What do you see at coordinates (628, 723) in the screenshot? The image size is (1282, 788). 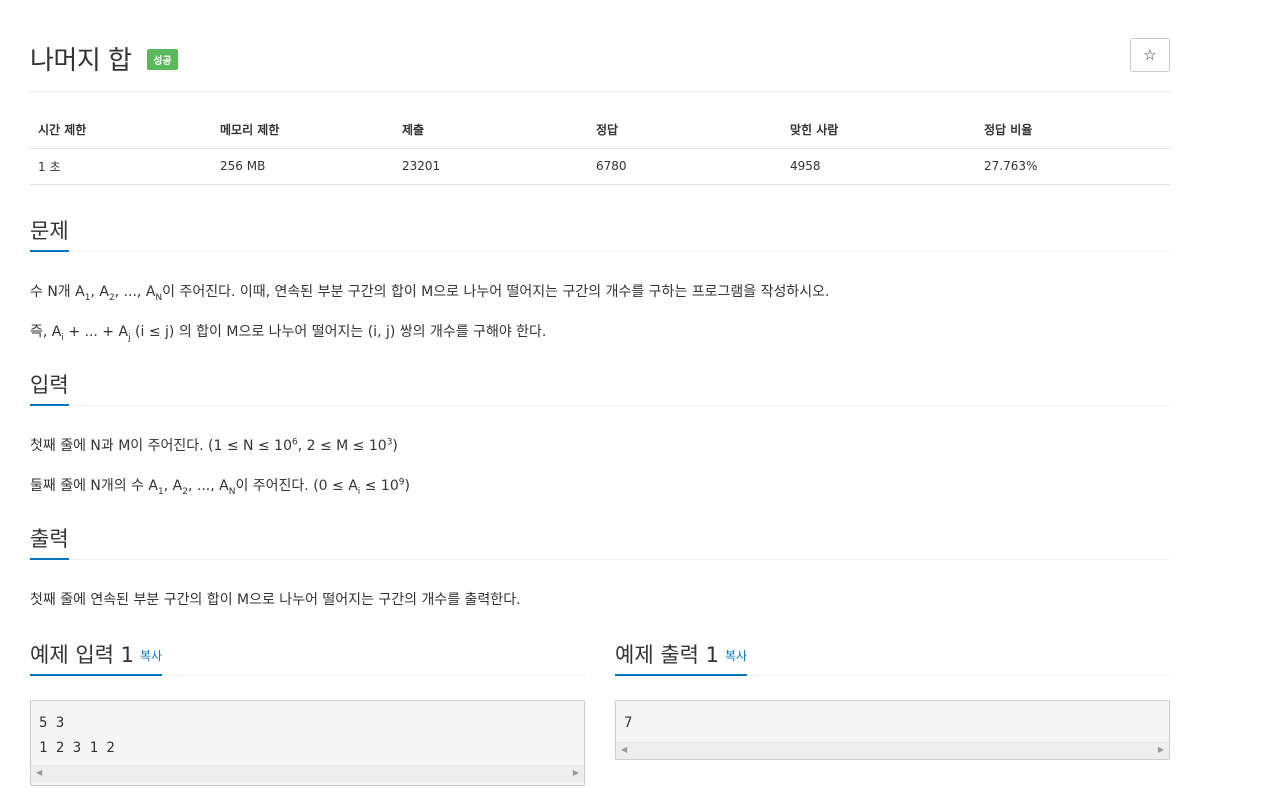 I see `sample-output-text: 7` at bounding box center [628, 723].